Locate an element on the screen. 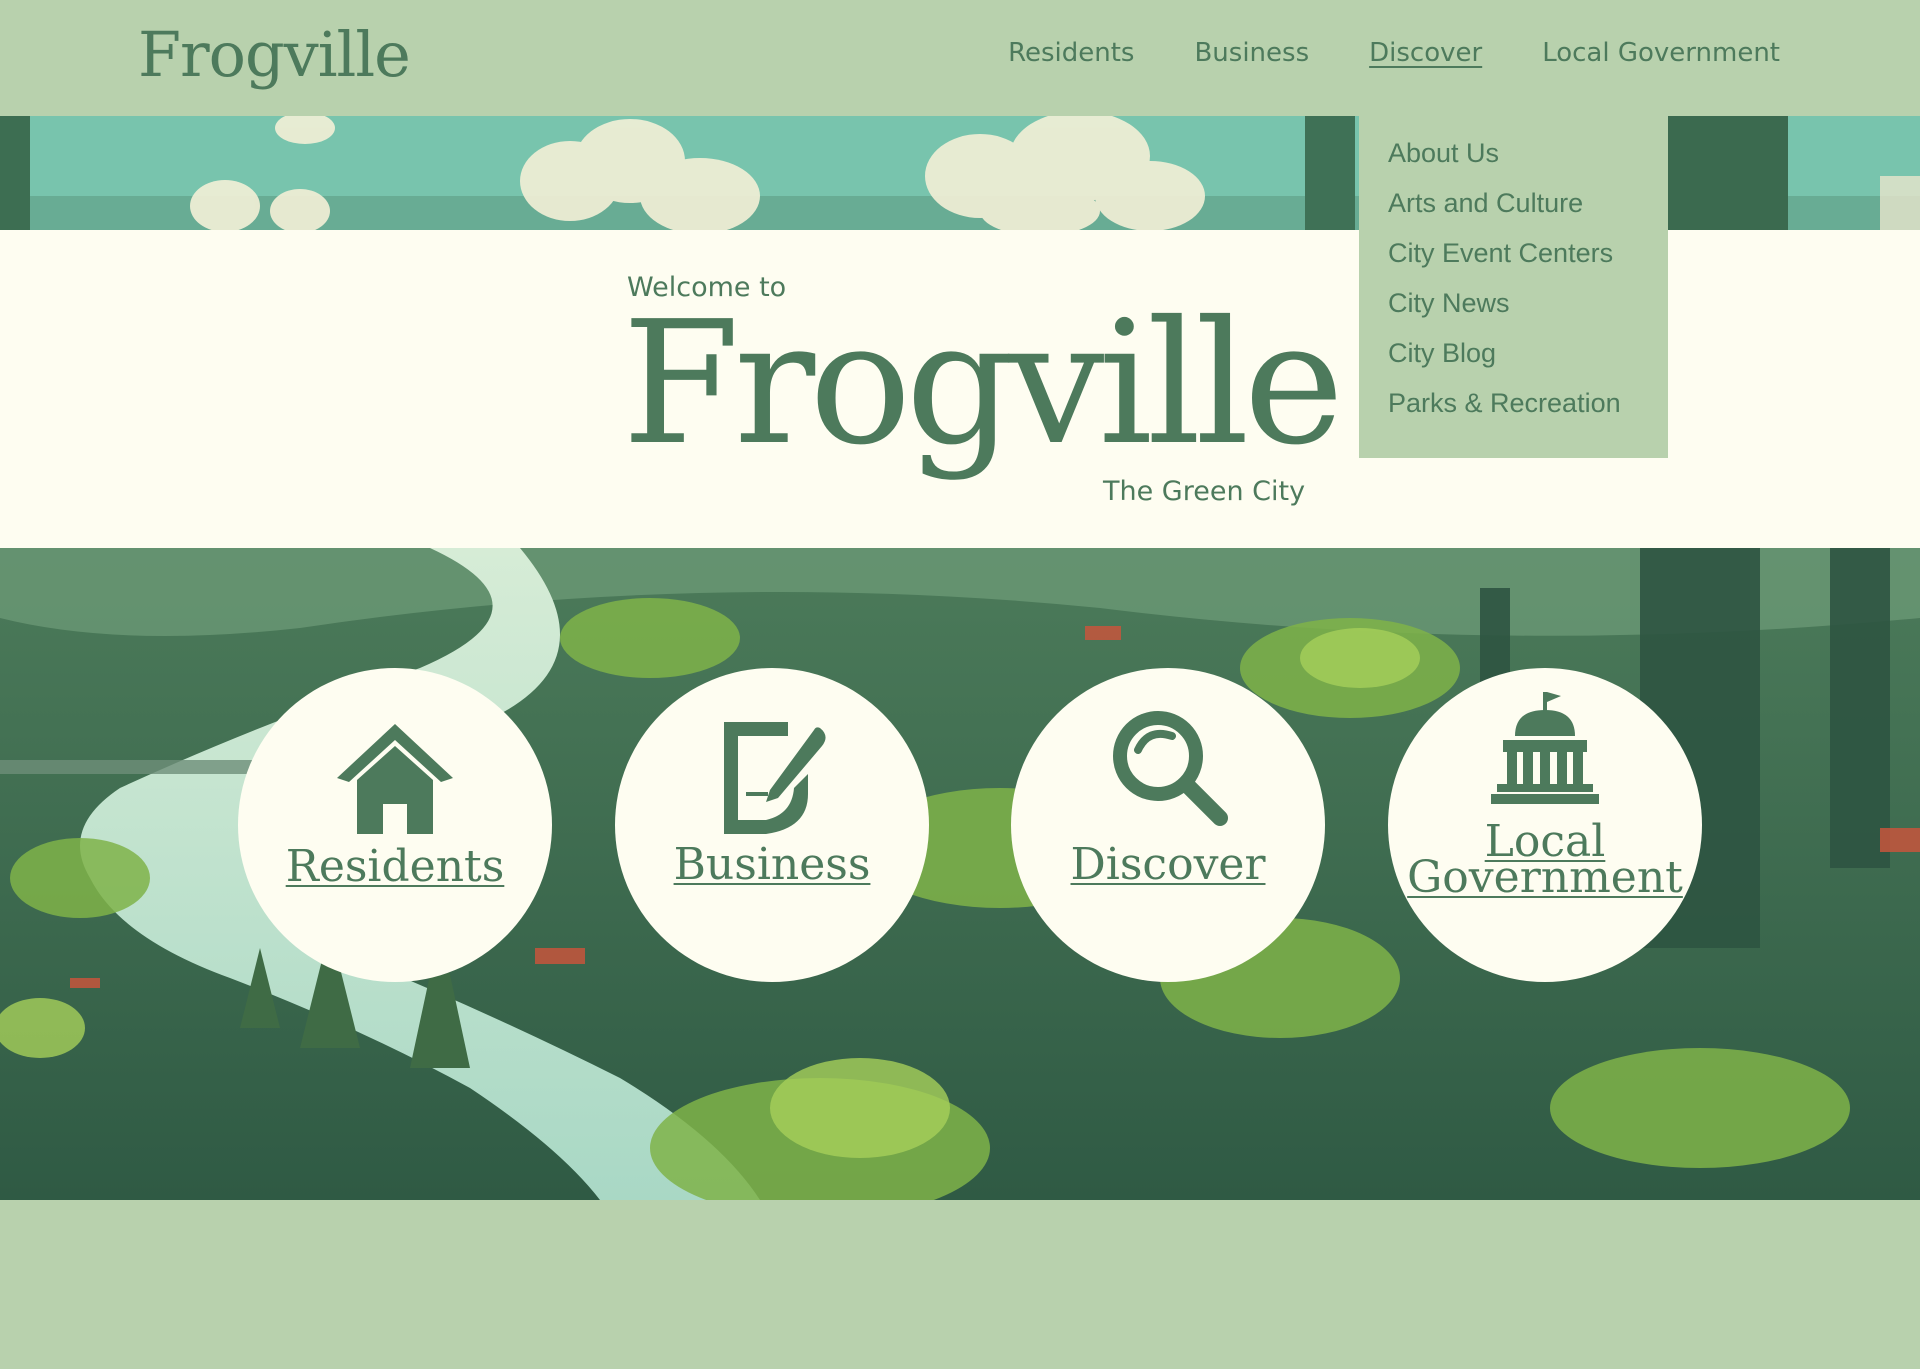  menu-item-arts-and-culture: Arts and Culture is located at coordinates (1528, 203).